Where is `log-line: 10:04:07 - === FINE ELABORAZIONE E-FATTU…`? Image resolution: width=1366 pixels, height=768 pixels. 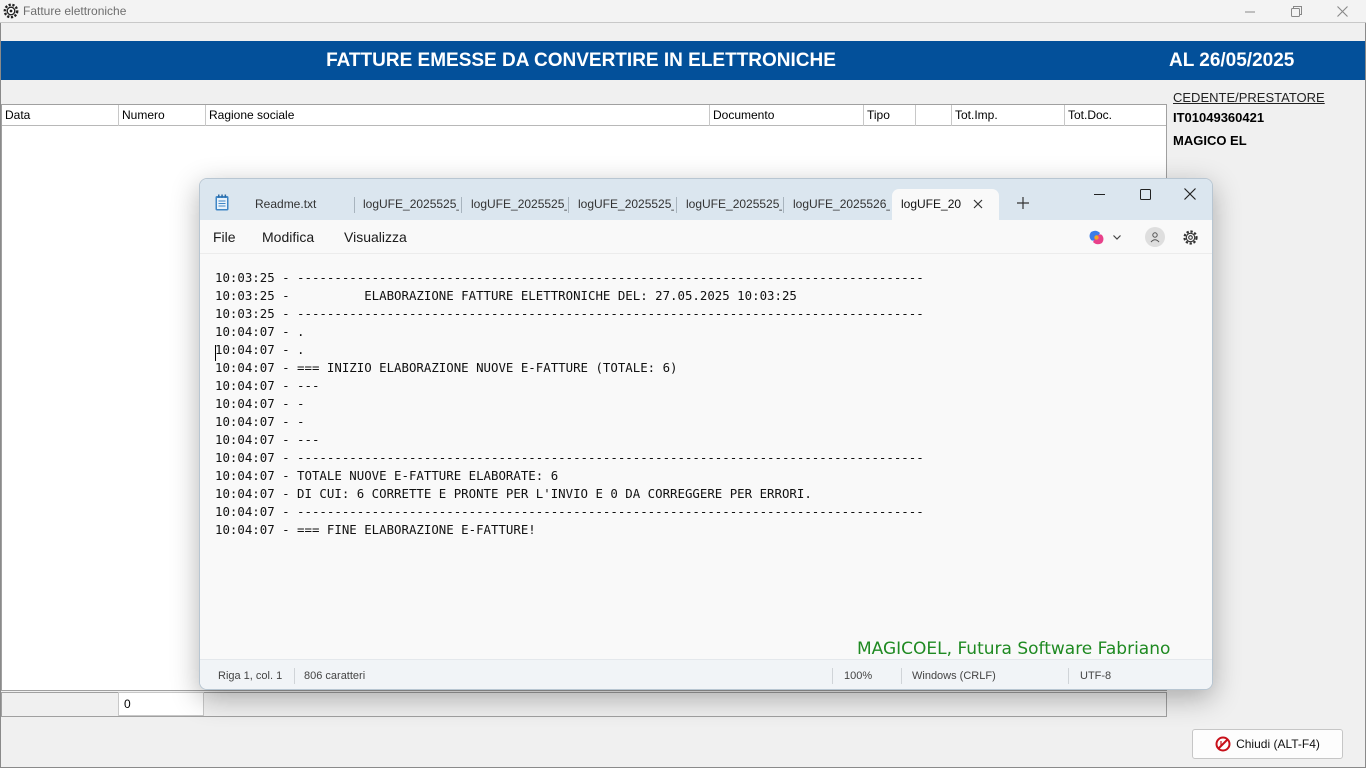
log-line: 10:04:07 - === FINE ELABORAZIONE E-FATTU… is located at coordinates (375, 529).